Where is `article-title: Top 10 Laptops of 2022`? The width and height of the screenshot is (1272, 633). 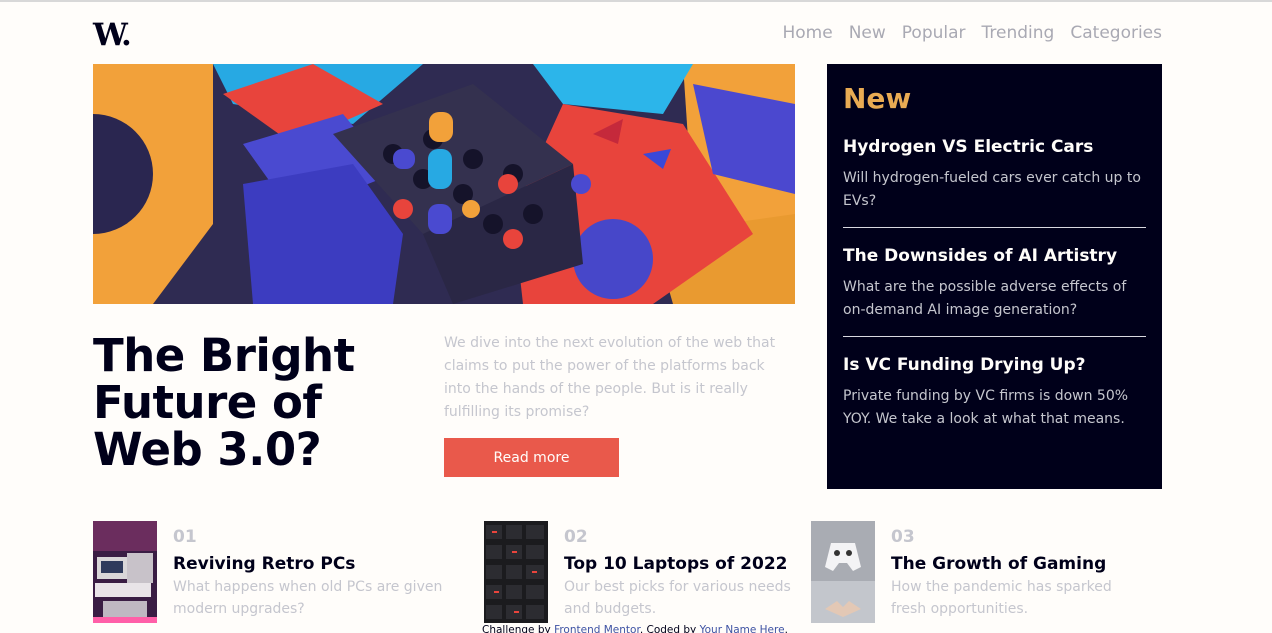 article-title: Top 10 Laptops of 2022 is located at coordinates (679, 564).